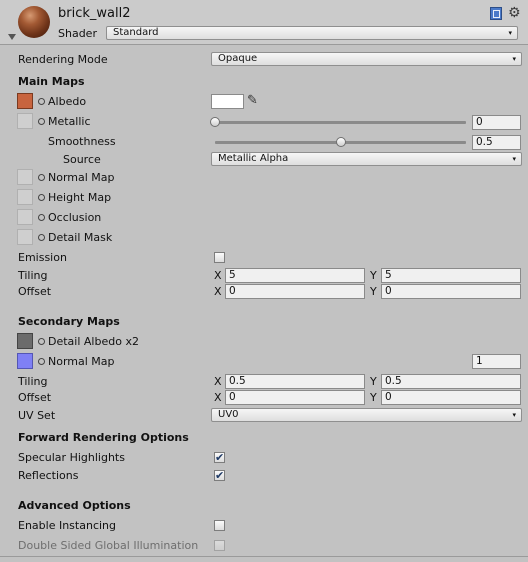 The width and height of the screenshot is (528, 562). Describe the element at coordinates (366, 59) in the screenshot. I see `rendering-mode-dropdown: Opaque ▾` at that location.